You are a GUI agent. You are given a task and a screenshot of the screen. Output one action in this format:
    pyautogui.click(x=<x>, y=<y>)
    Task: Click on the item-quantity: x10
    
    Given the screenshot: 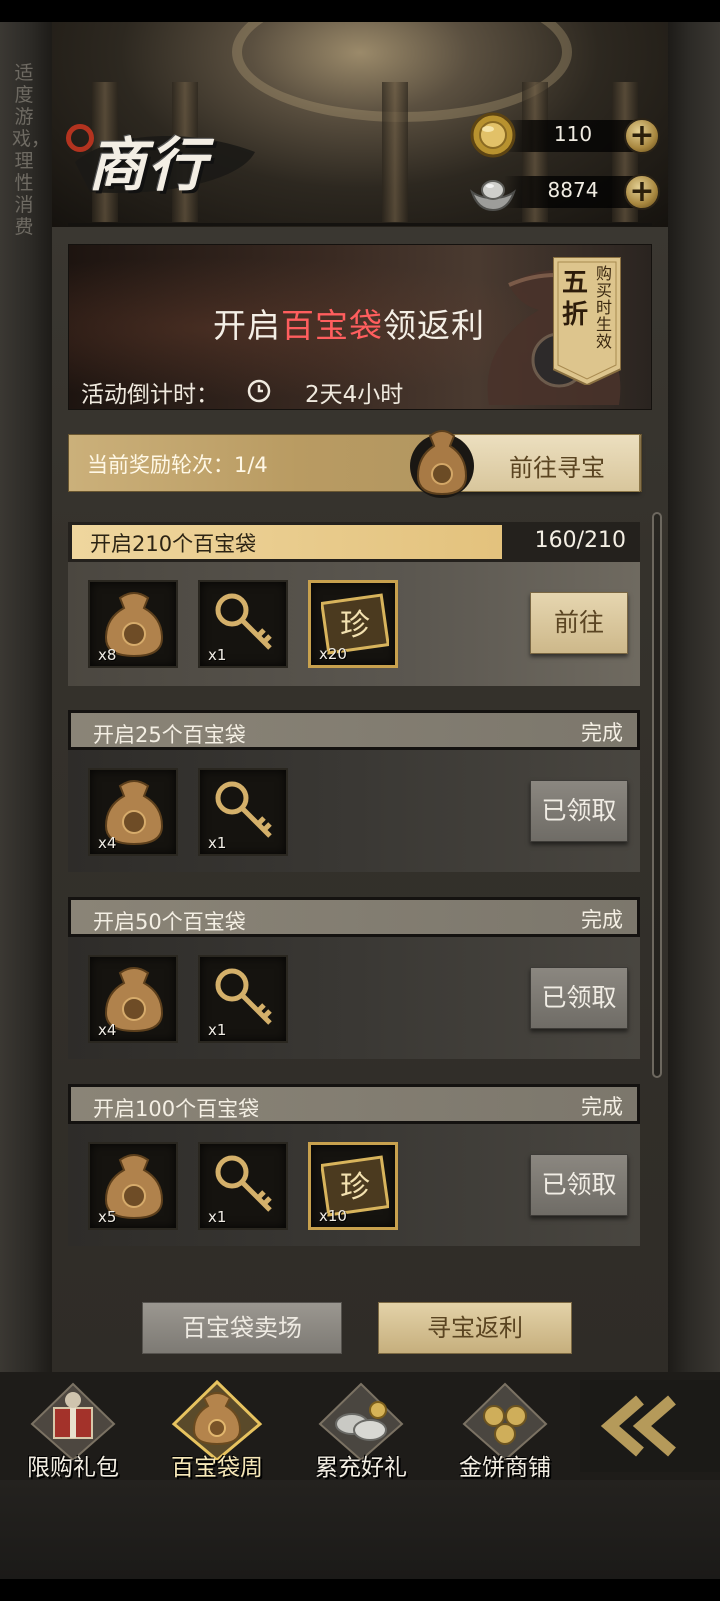 What is the action you would take?
    pyautogui.click(x=333, y=1216)
    